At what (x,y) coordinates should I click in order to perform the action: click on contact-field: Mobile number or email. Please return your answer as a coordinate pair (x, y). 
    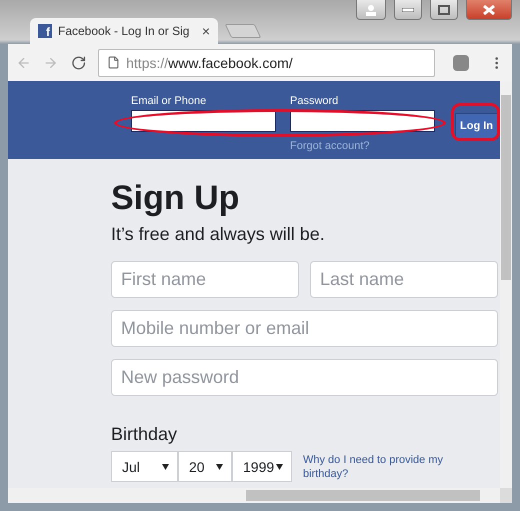
    Looking at the image, I should click on (304, 328).